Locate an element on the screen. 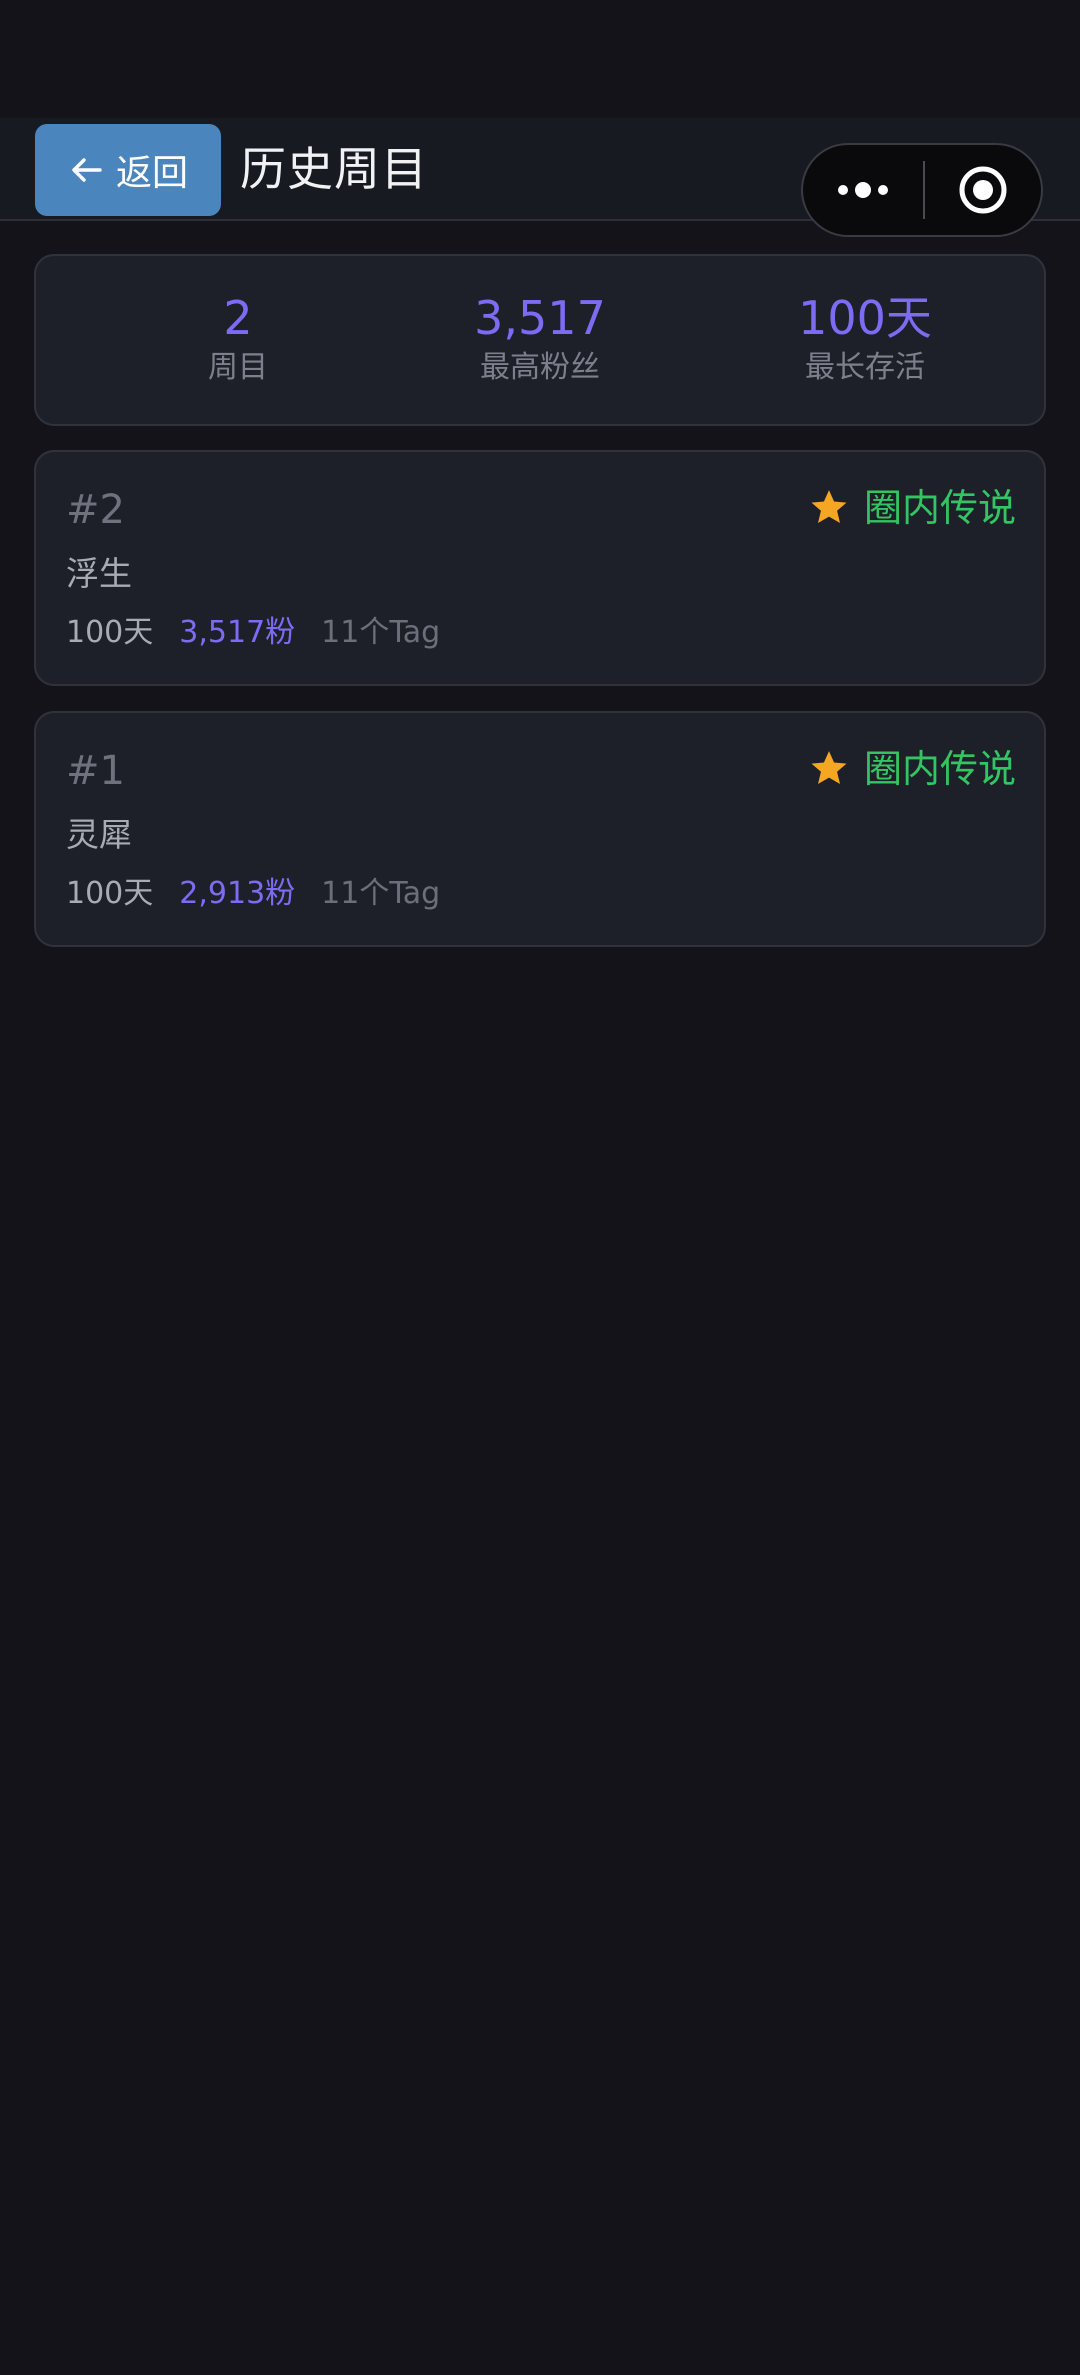  status-bar is located at coordinates (540, 59).